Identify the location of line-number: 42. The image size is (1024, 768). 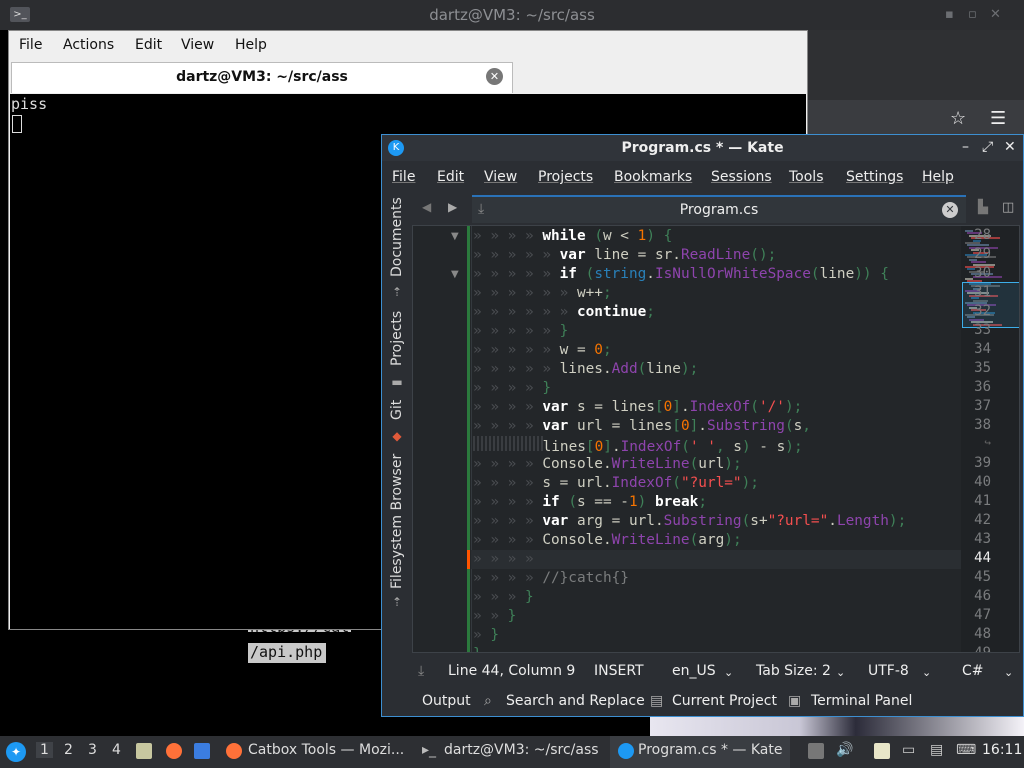
(982, 520).